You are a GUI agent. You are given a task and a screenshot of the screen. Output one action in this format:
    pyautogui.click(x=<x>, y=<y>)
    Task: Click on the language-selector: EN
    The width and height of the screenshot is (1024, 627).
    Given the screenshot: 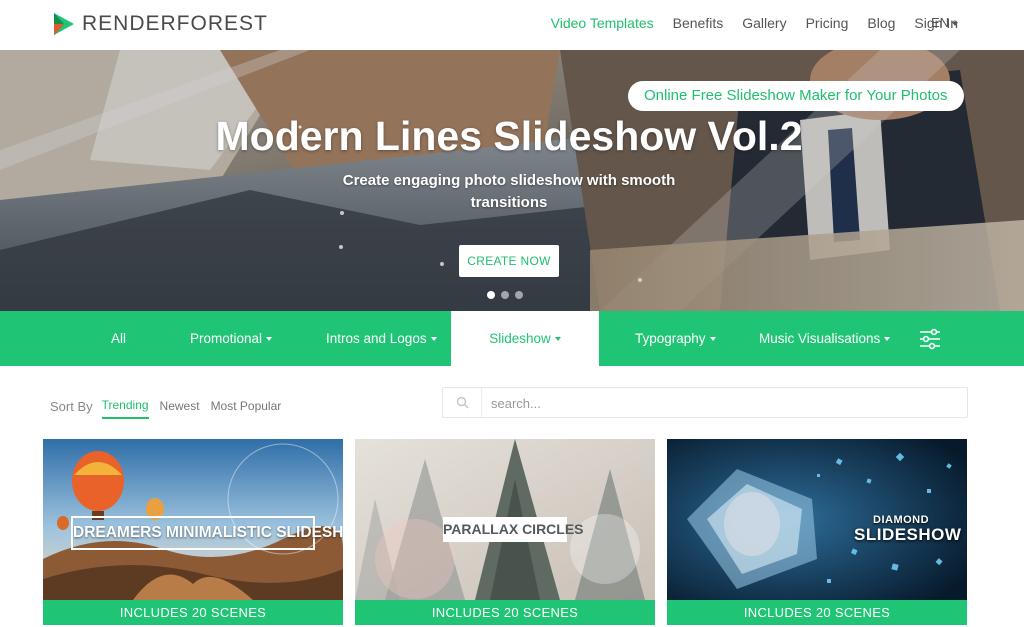 What is the action you would take?
    pyautogui.click(x=945, y=22)
    